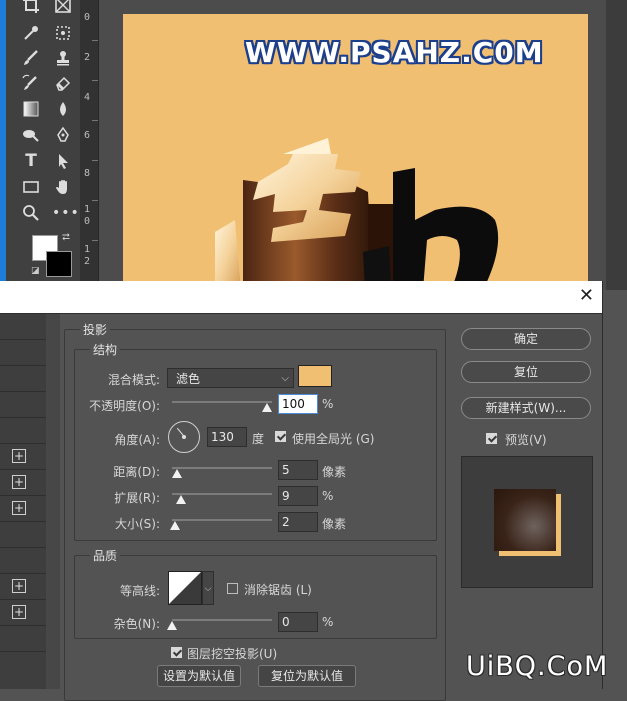 The width and height of the screenshot is (627, 701). What do you see at coordinates (298, 496) in the screenshot?
I see `spread-input: 9` at bounding box center [298, 496].